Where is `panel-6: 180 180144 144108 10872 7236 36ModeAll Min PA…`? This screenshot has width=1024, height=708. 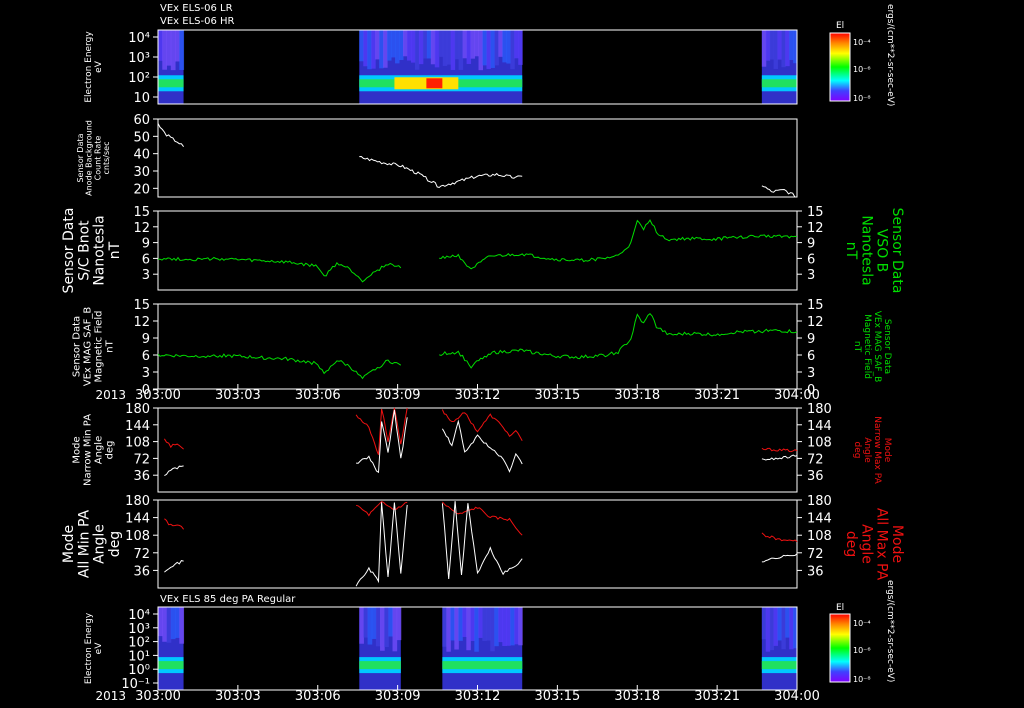
panel-6: 180 180144 144108 10872 7236 36ModeAll Min PA… is located at coordinates (483, 541).